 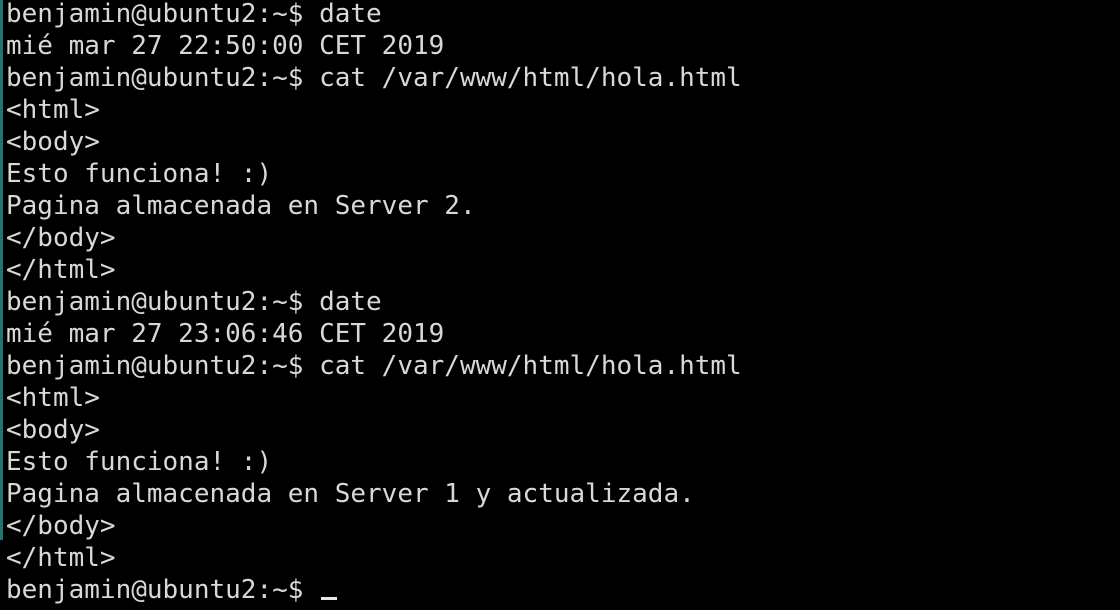 What do you see at coordinates (225, 46) in the screenshot?
I see `terminal-line: mié mar 27 22:50:00 CET 2019` at bounding box center [225, 46].